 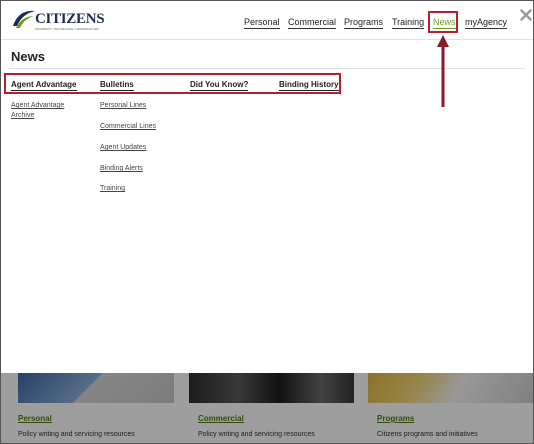 I want to click on nav-training: Training, so click(x=408, y=23).